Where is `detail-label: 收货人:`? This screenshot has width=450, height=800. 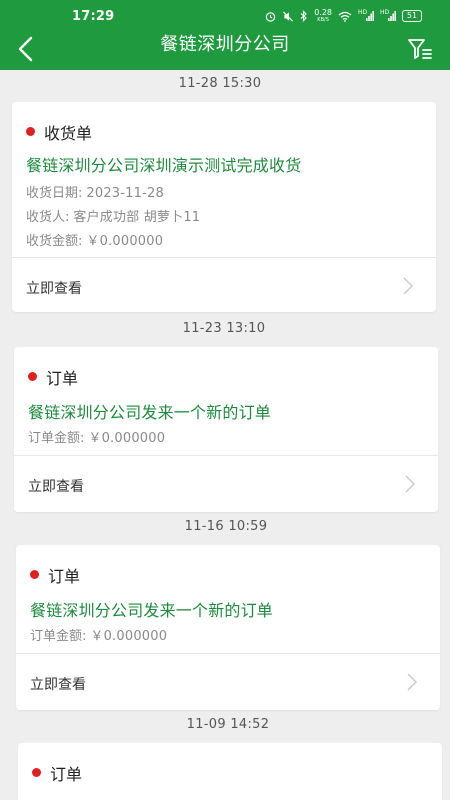 detail-label: 收货人: is located at coordinates (48, 217).